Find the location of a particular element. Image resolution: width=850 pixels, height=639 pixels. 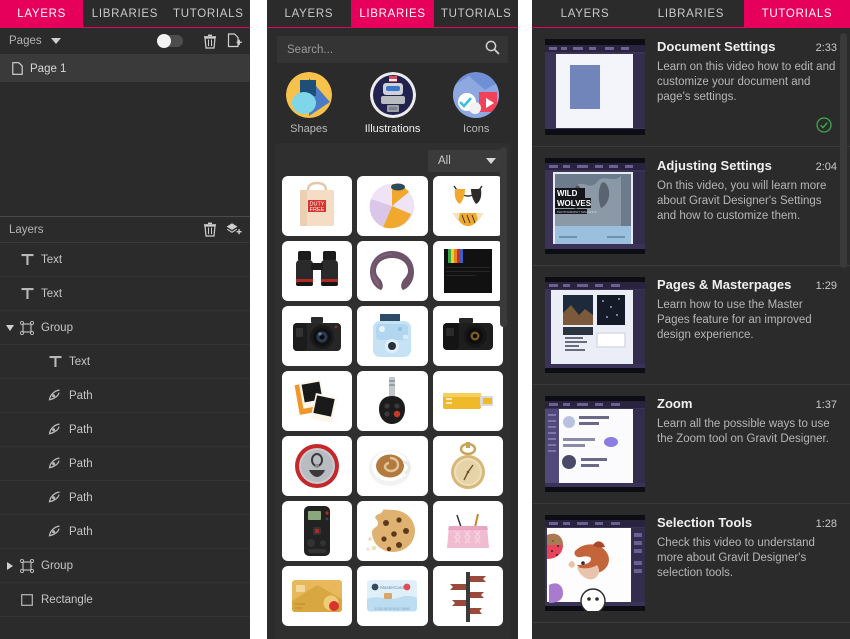

instant-photos-pack-illustration is located at coordinates (317, 401).